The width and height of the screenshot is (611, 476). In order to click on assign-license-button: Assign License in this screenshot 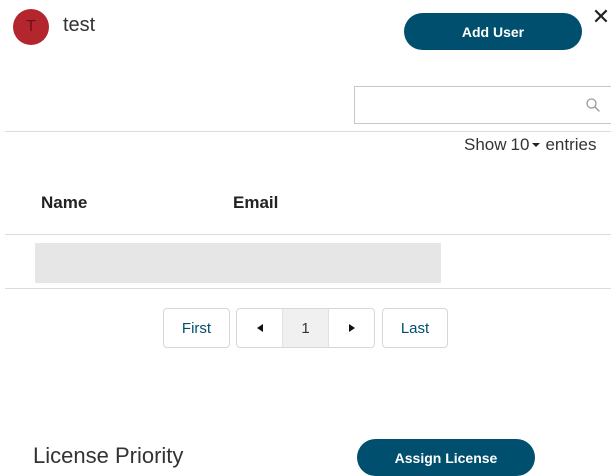, I will do `click(446, 457)`.